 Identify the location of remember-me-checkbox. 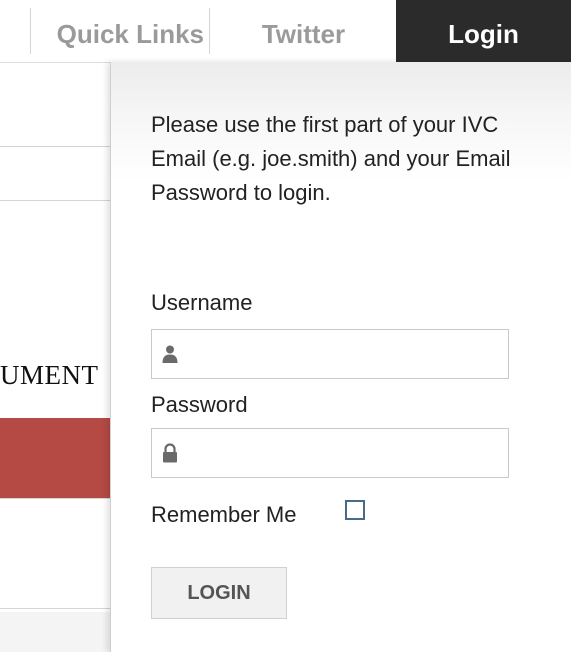
(355, 510).